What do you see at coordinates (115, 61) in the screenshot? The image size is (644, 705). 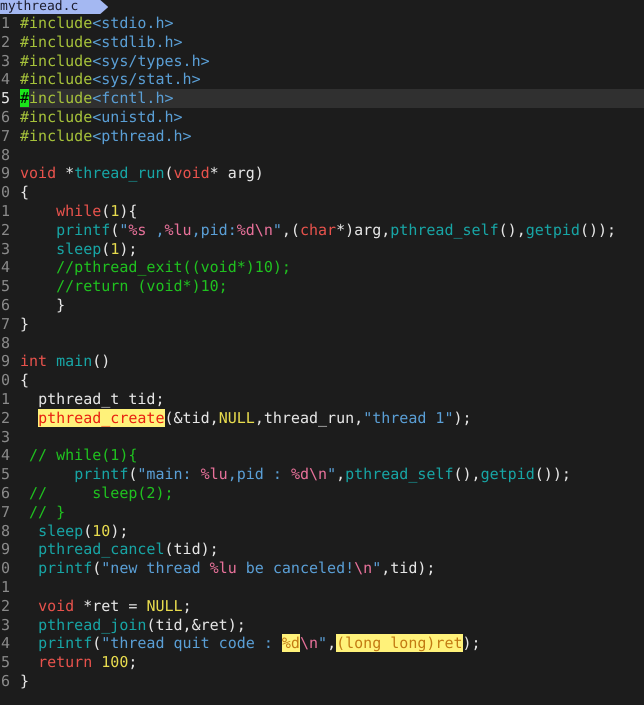 I see `code-line: #include<sys/types.h>` at bounding box center [115, 61].